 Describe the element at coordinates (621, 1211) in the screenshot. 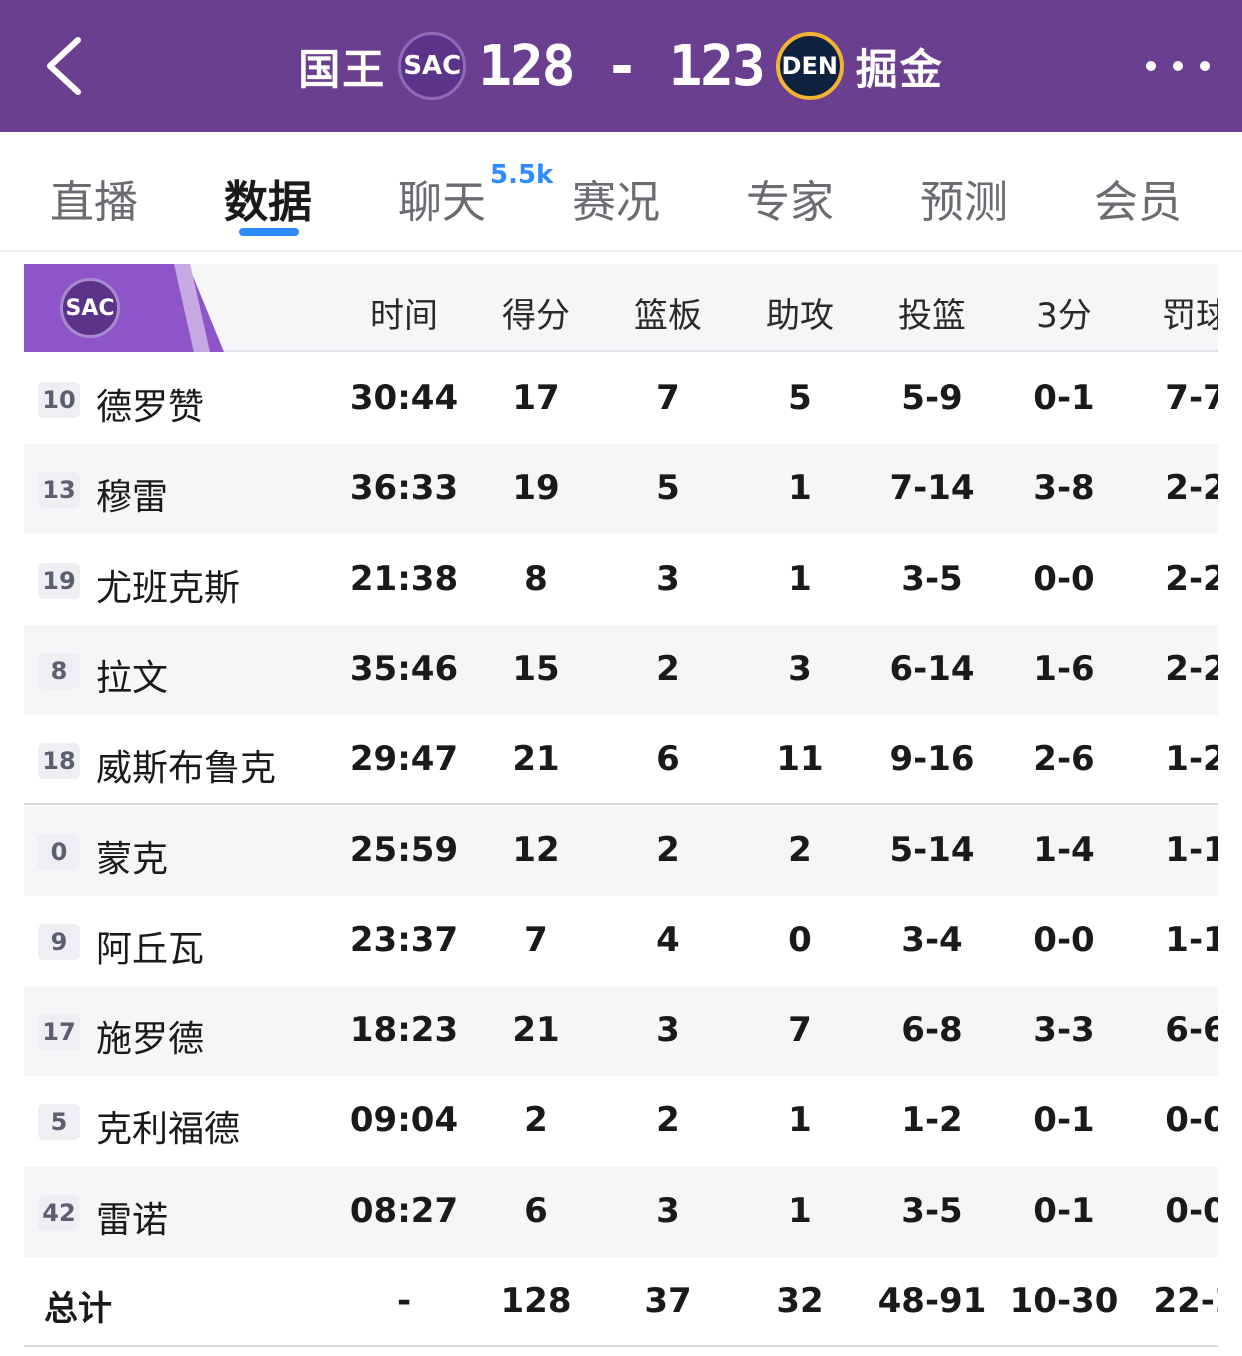

I see `table-row: 42 雷诺 08:27 6 3 1 3-5 0-1 0-0` at that location.